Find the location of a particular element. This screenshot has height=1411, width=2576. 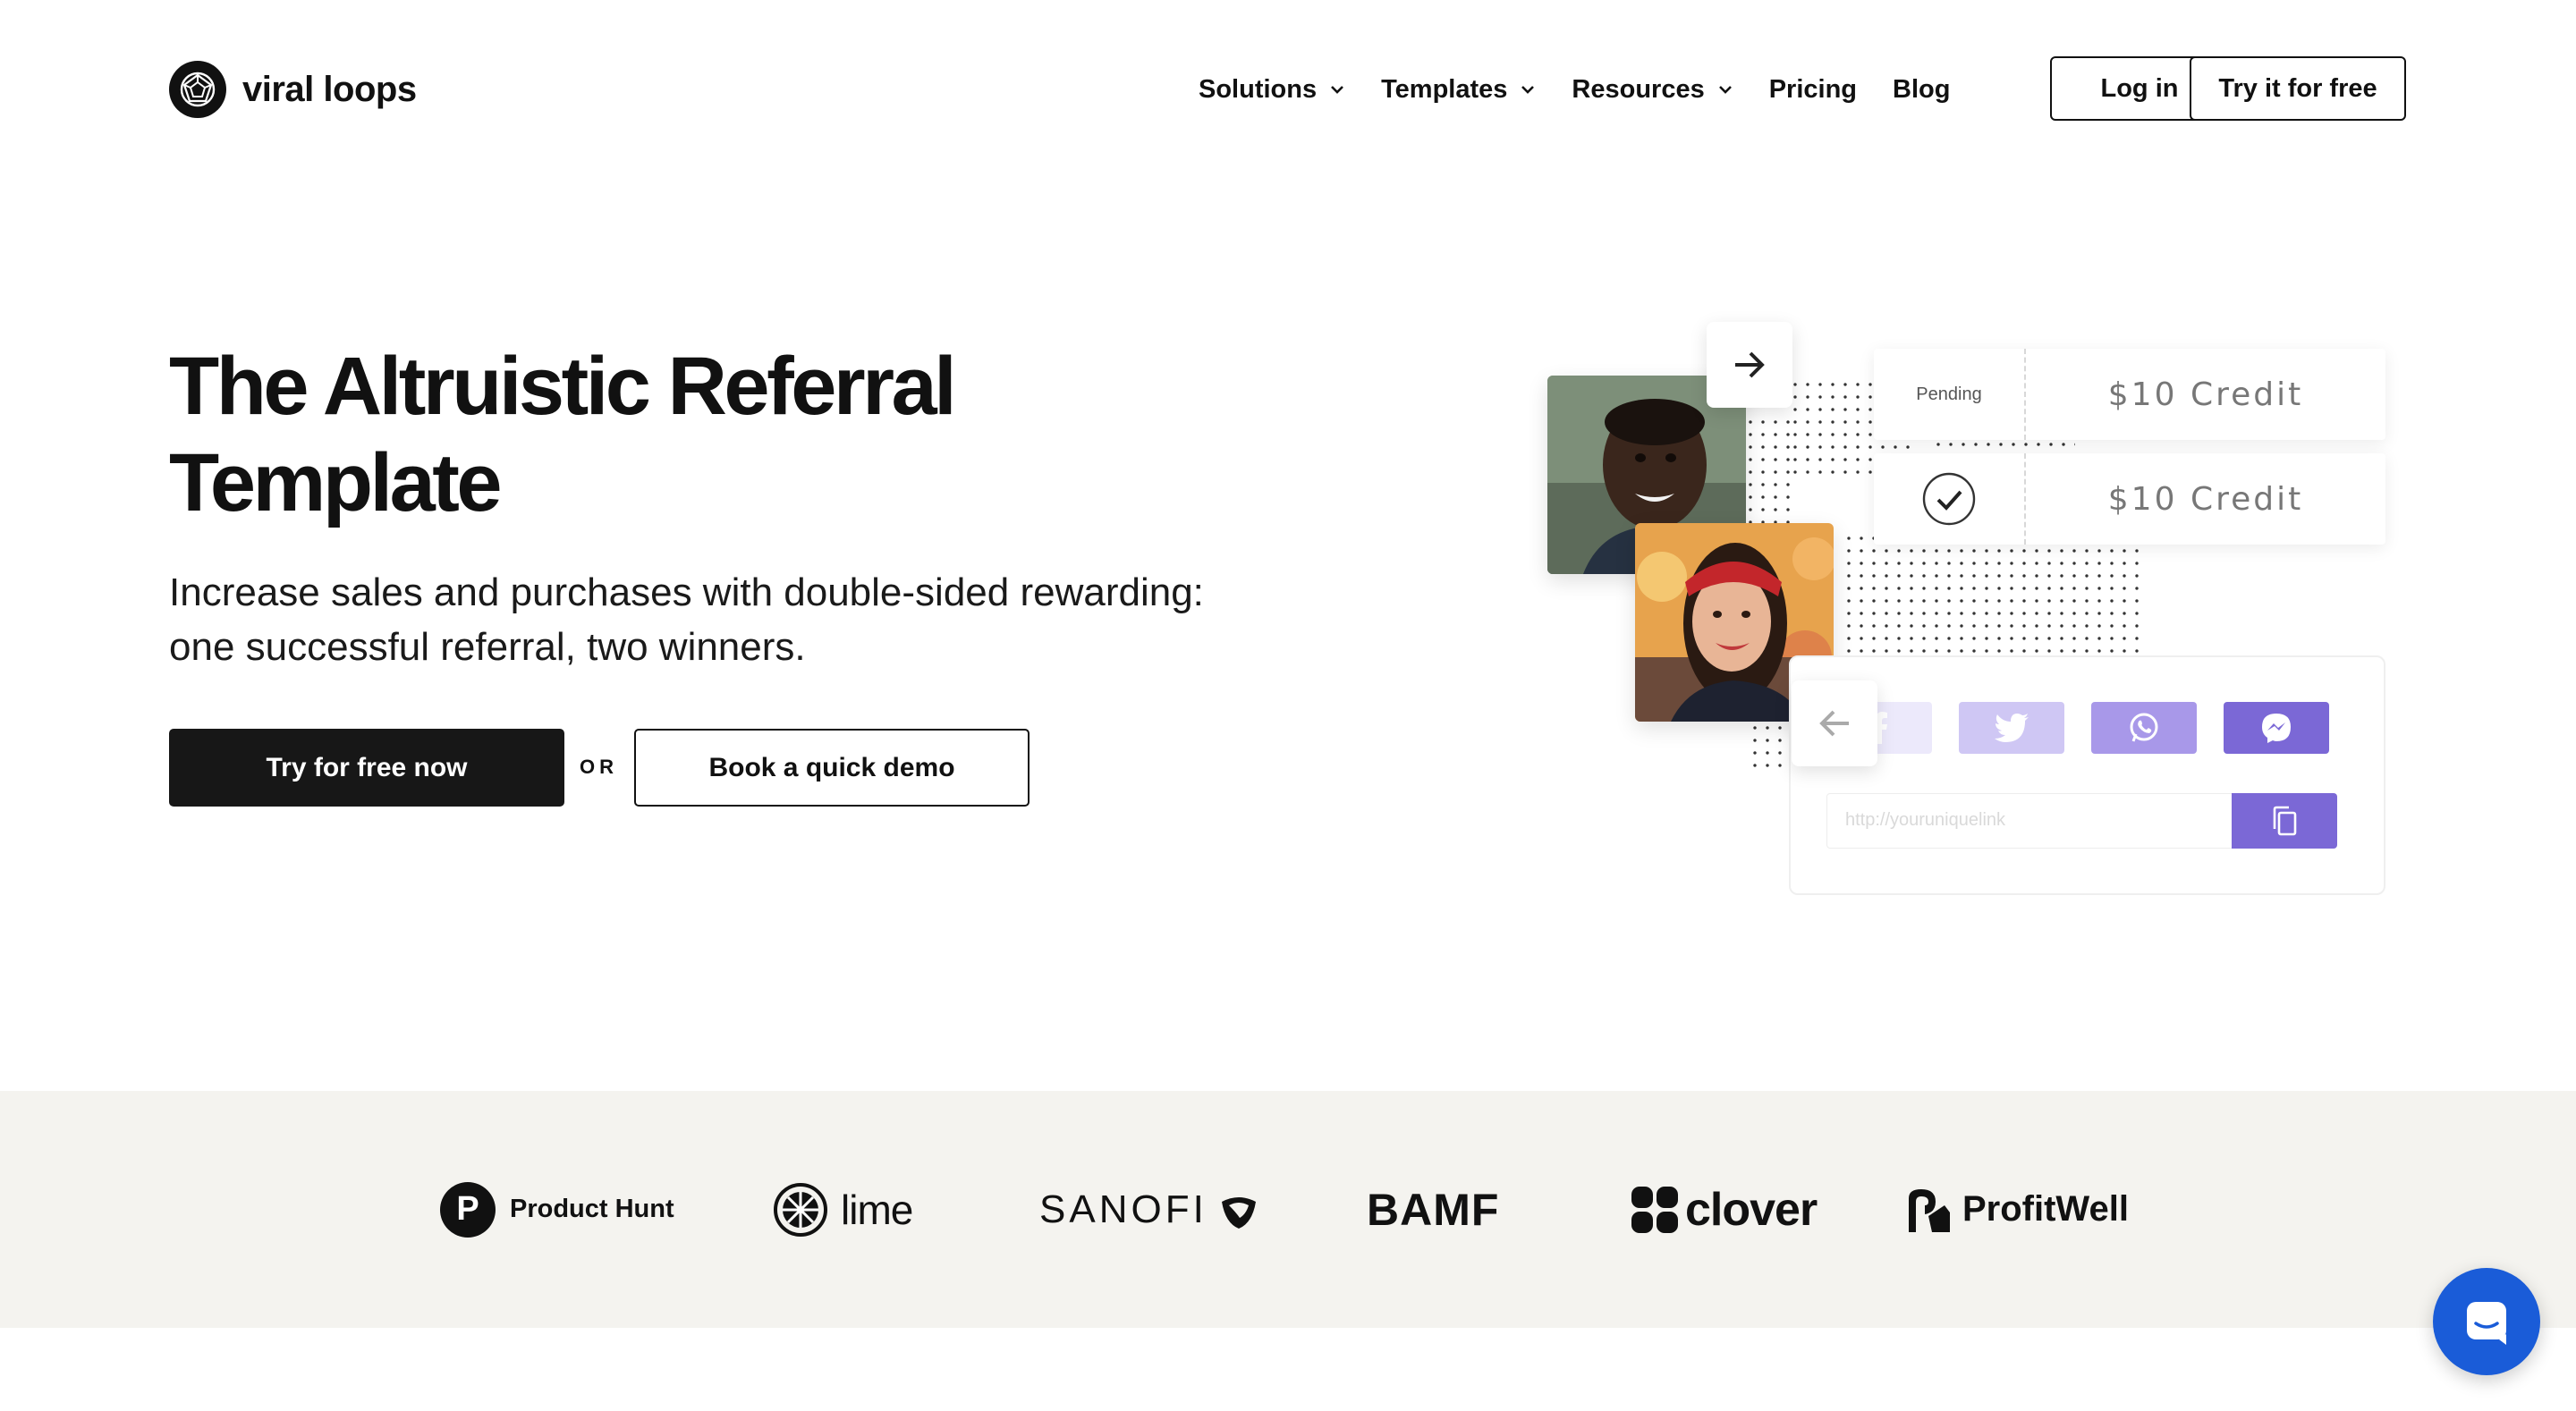

logo-text: viral loops is located at coordinates (329, 89).